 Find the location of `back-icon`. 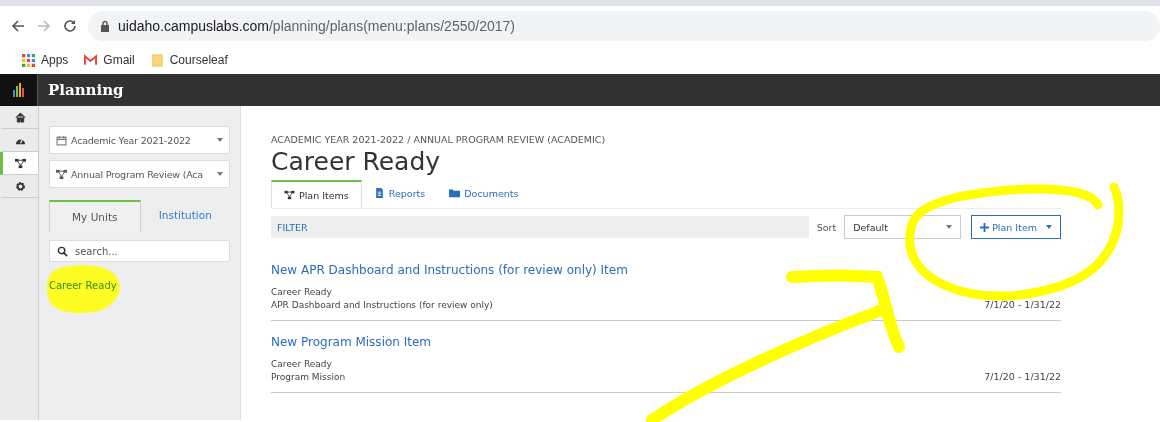

back-icon is located at coordinates (18, 26).